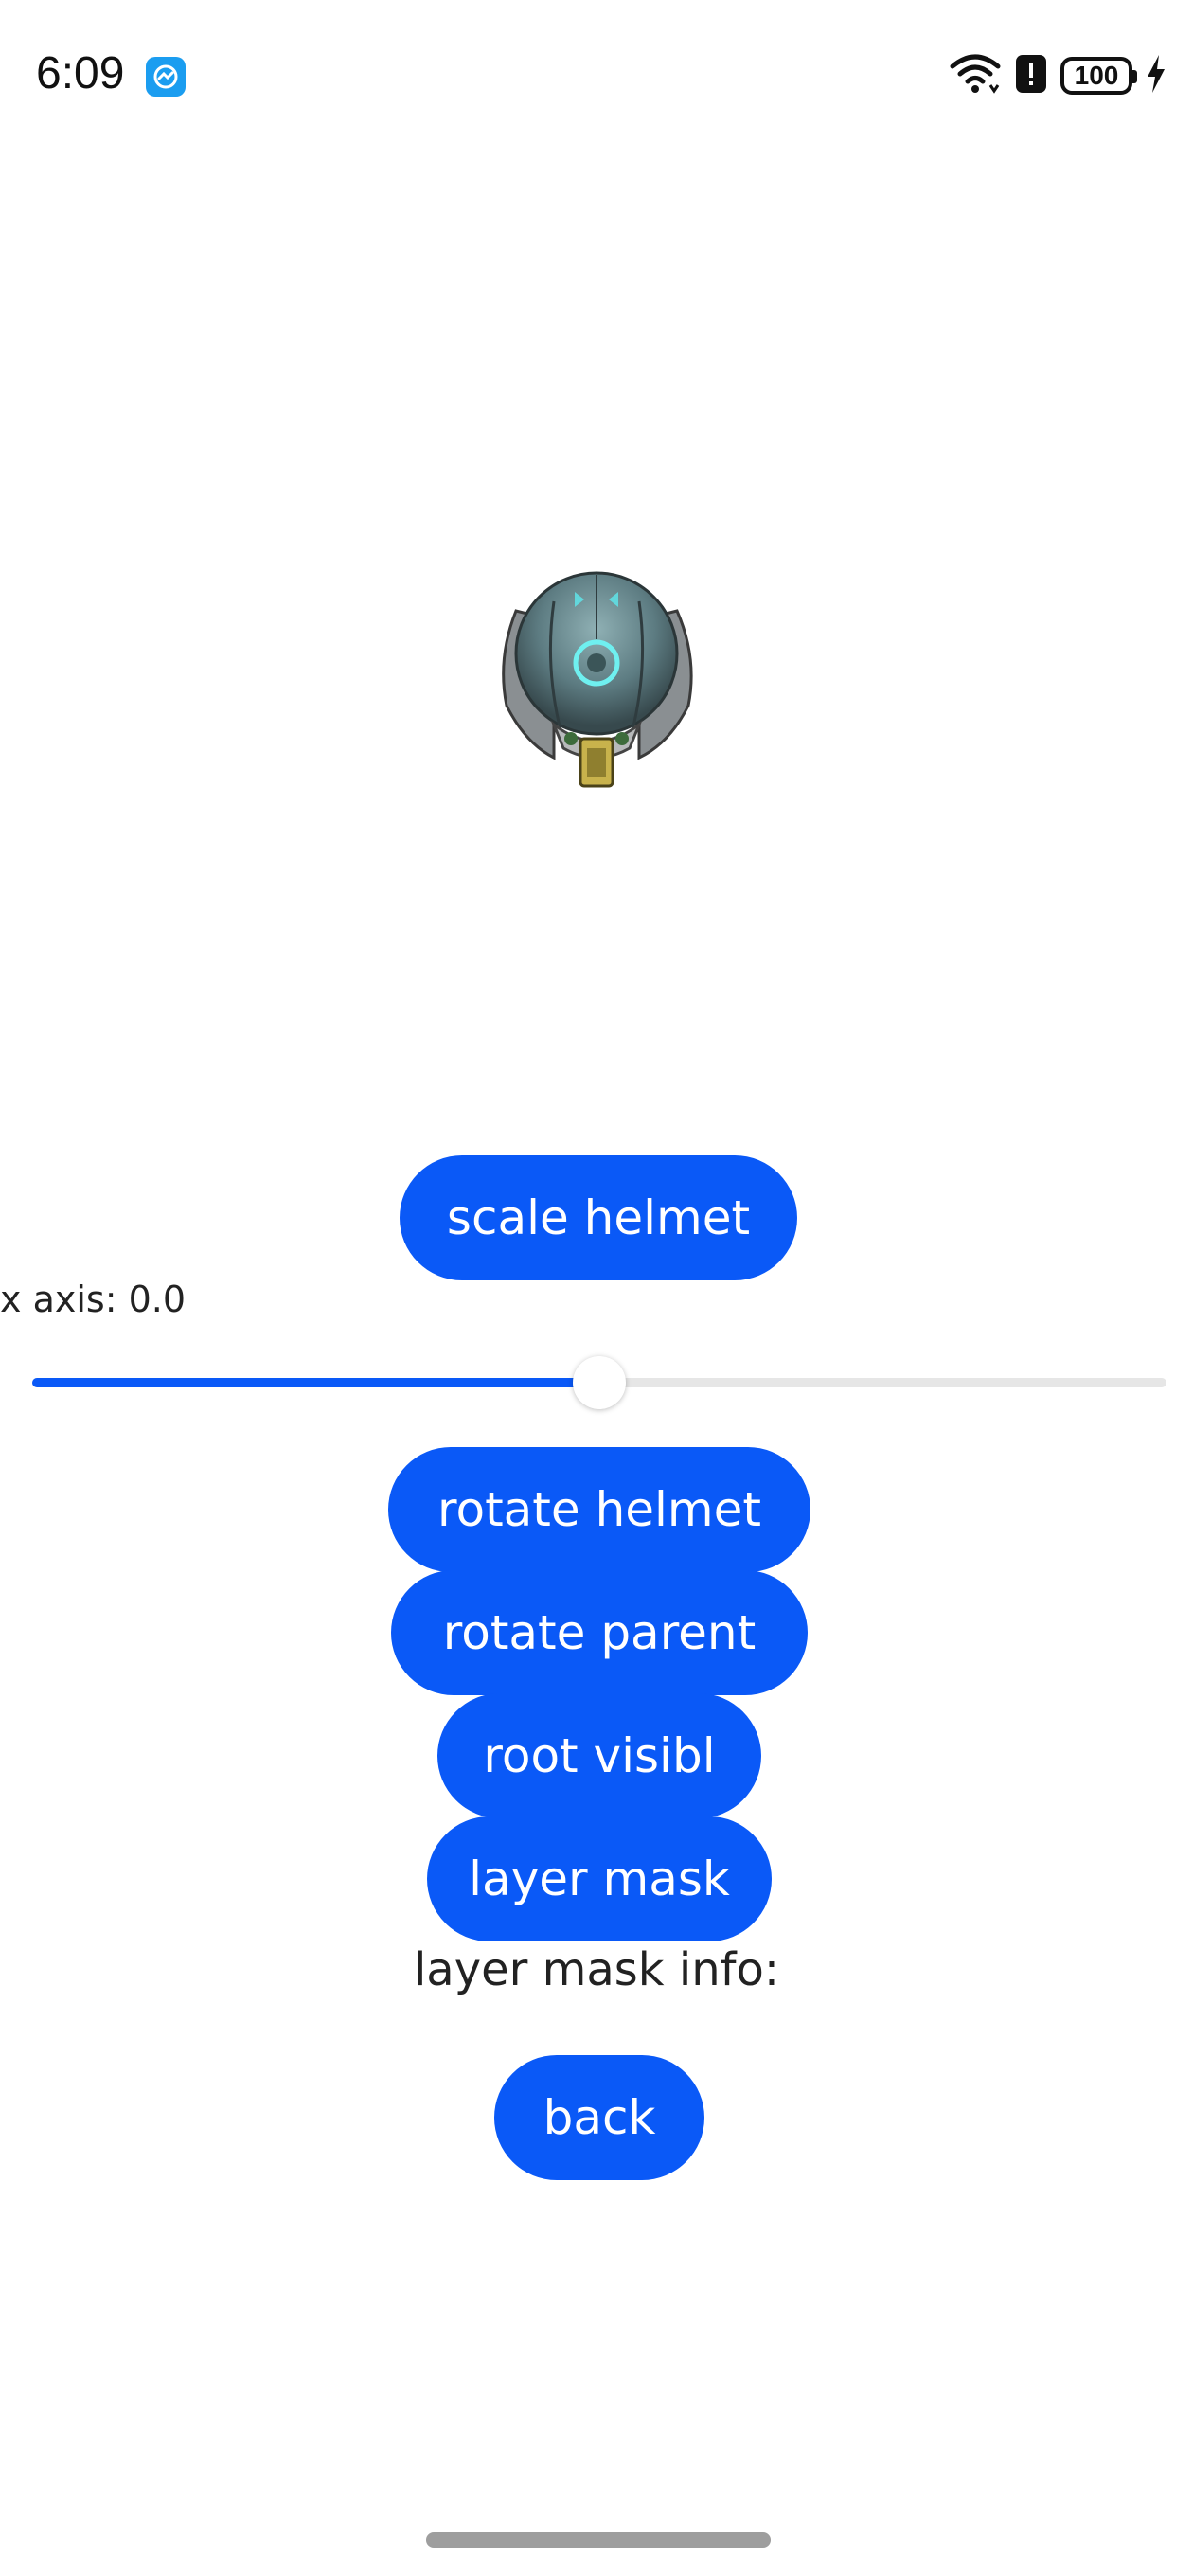 The image size is (1193, 2576). What do you see at coordinates (596, 1969) in the screenshot?
I see `layer-mask-info: layer mask info:` at bounding box center [596, 1969].